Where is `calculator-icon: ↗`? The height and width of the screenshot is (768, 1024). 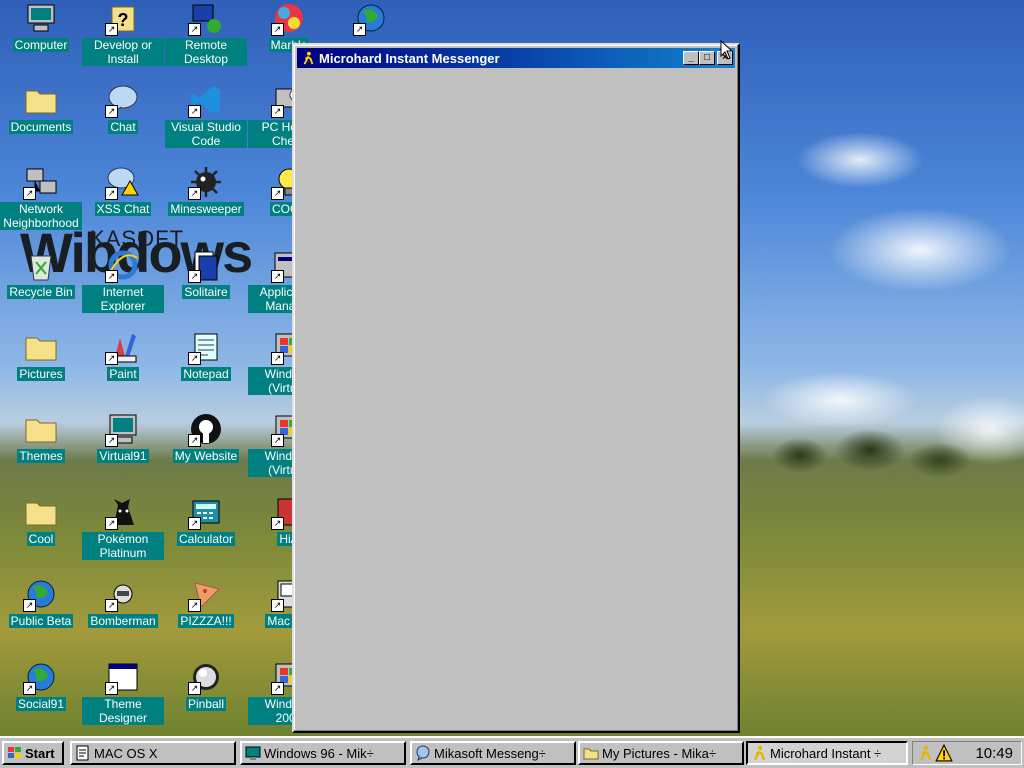 calculator-icon: ↗ is located at coordinates (206, 512).